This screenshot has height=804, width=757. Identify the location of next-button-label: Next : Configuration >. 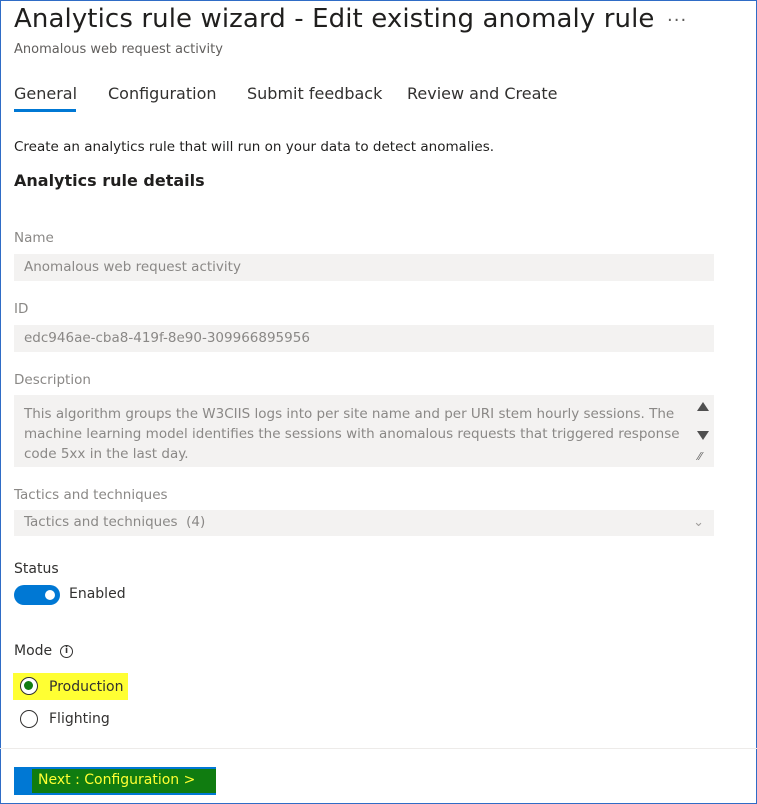
(117, 780).